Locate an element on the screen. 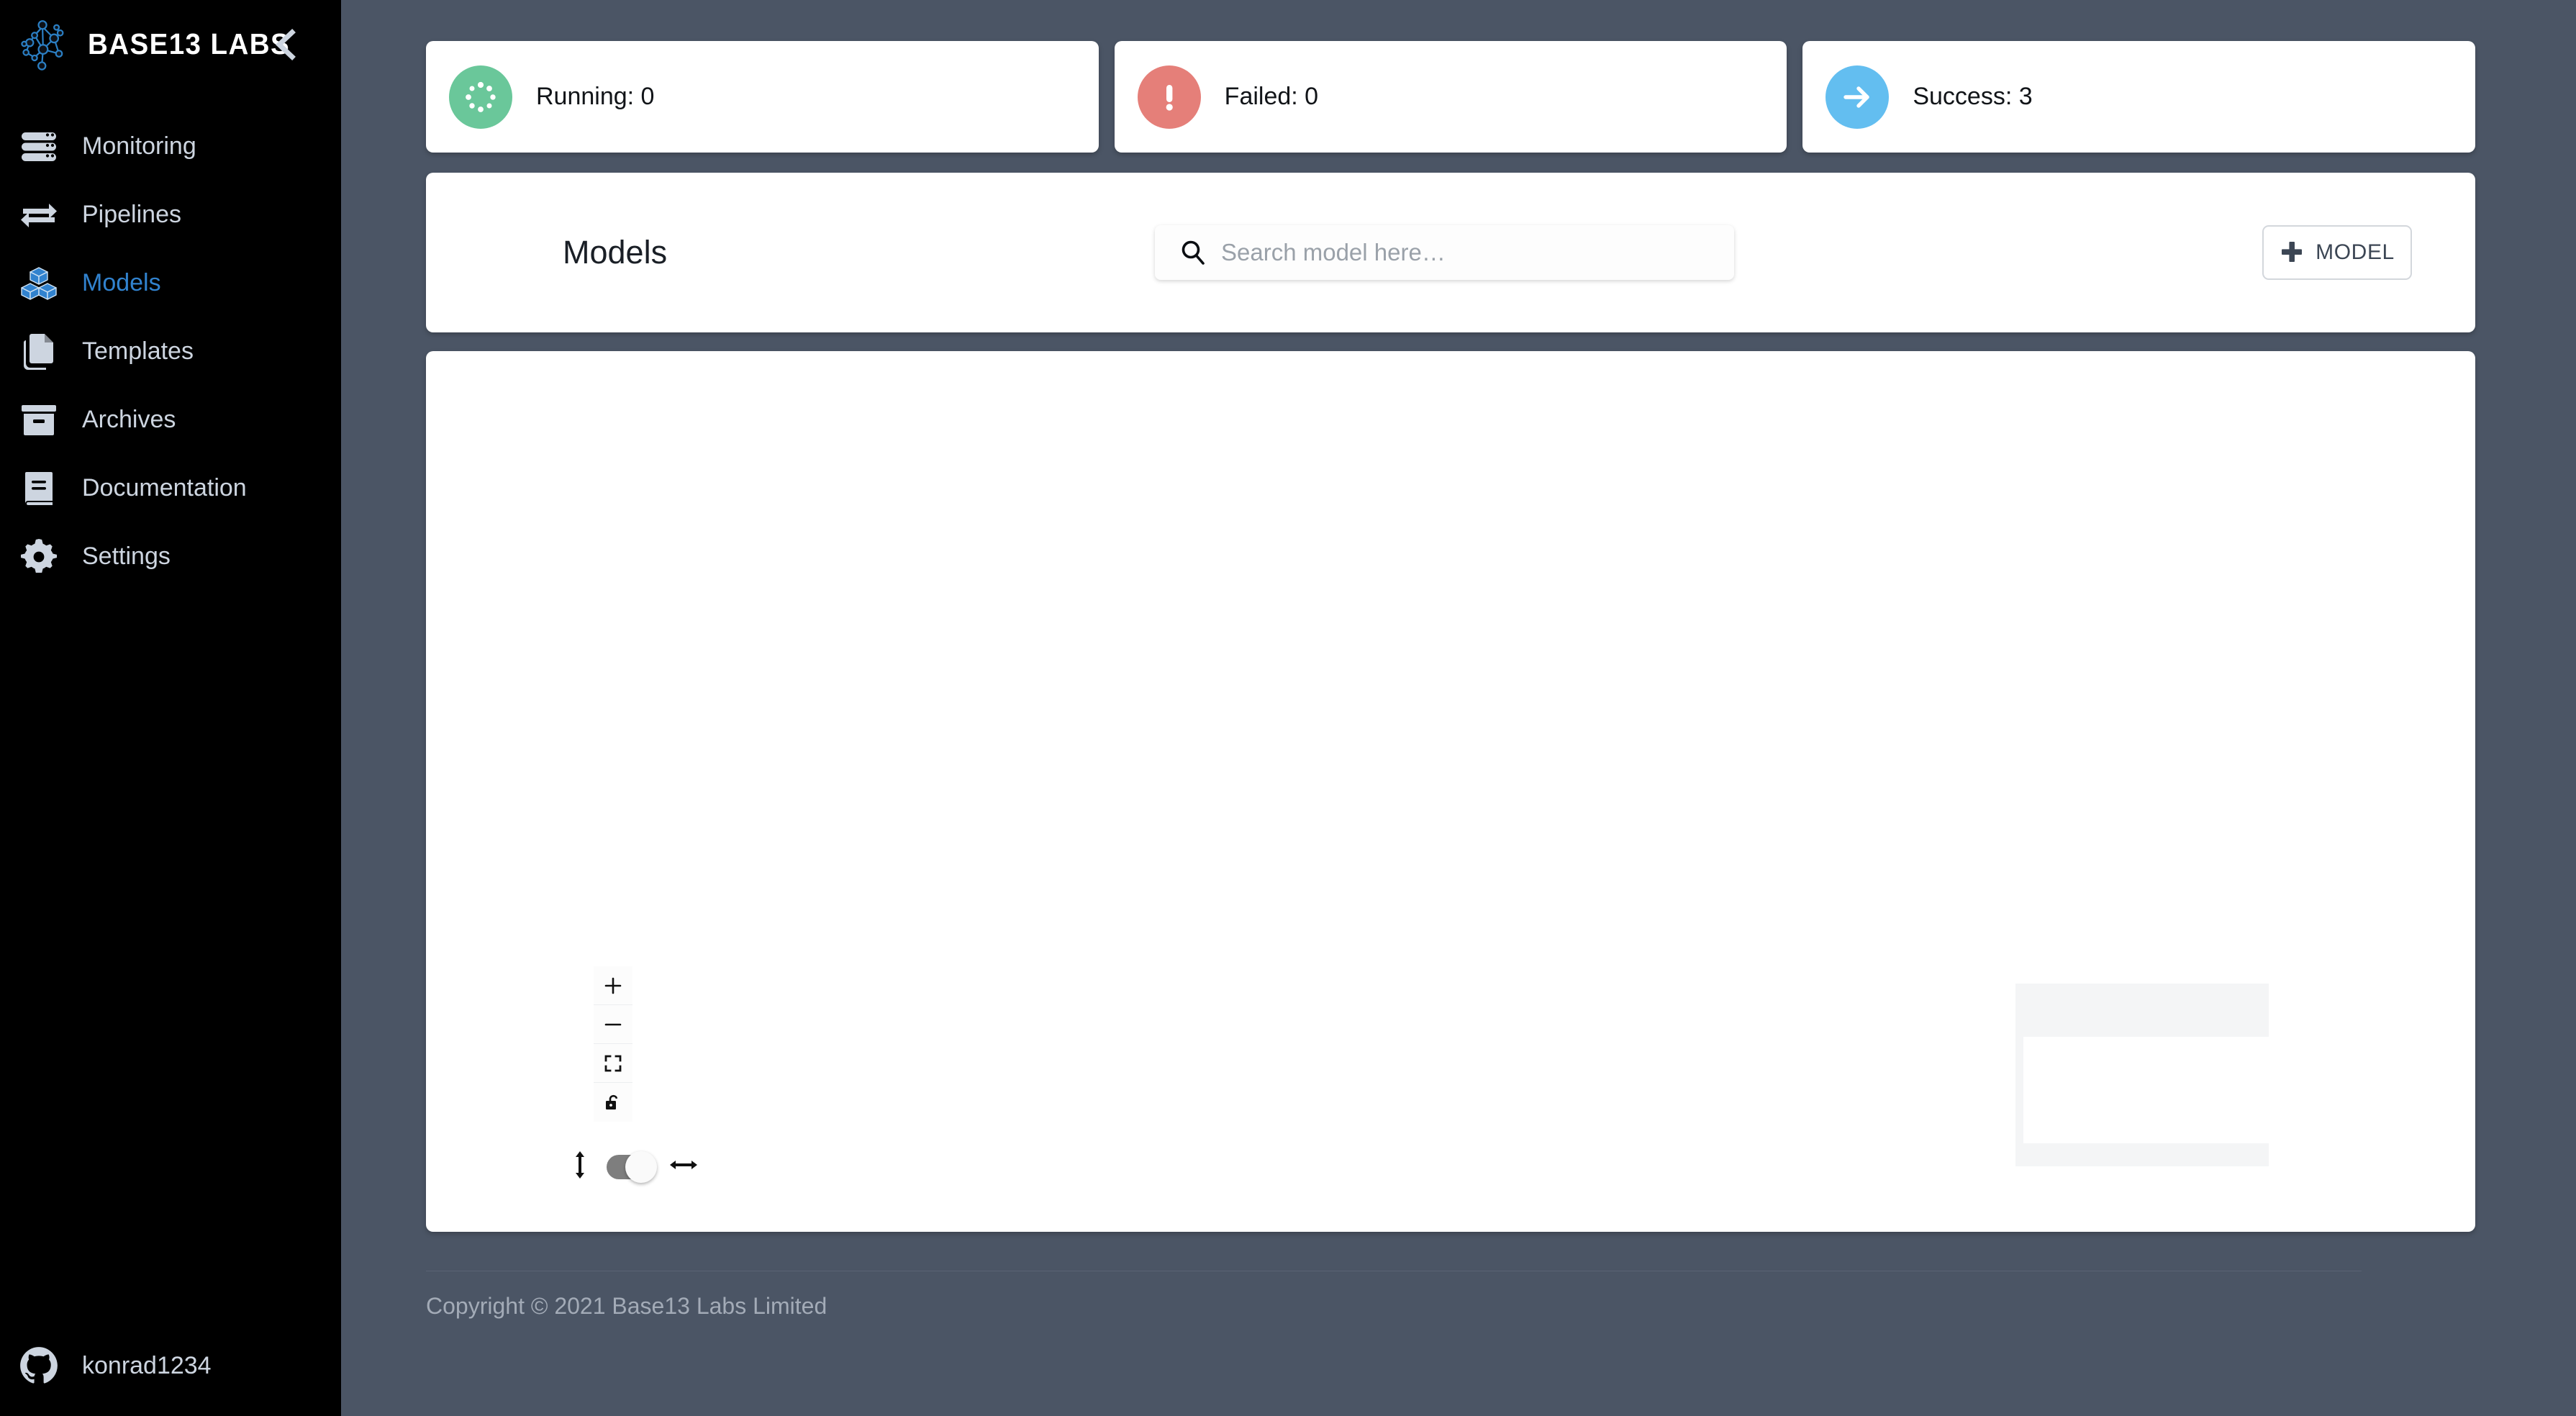  status-card-success: Success: 3 is located at coordinates (2139, 97).